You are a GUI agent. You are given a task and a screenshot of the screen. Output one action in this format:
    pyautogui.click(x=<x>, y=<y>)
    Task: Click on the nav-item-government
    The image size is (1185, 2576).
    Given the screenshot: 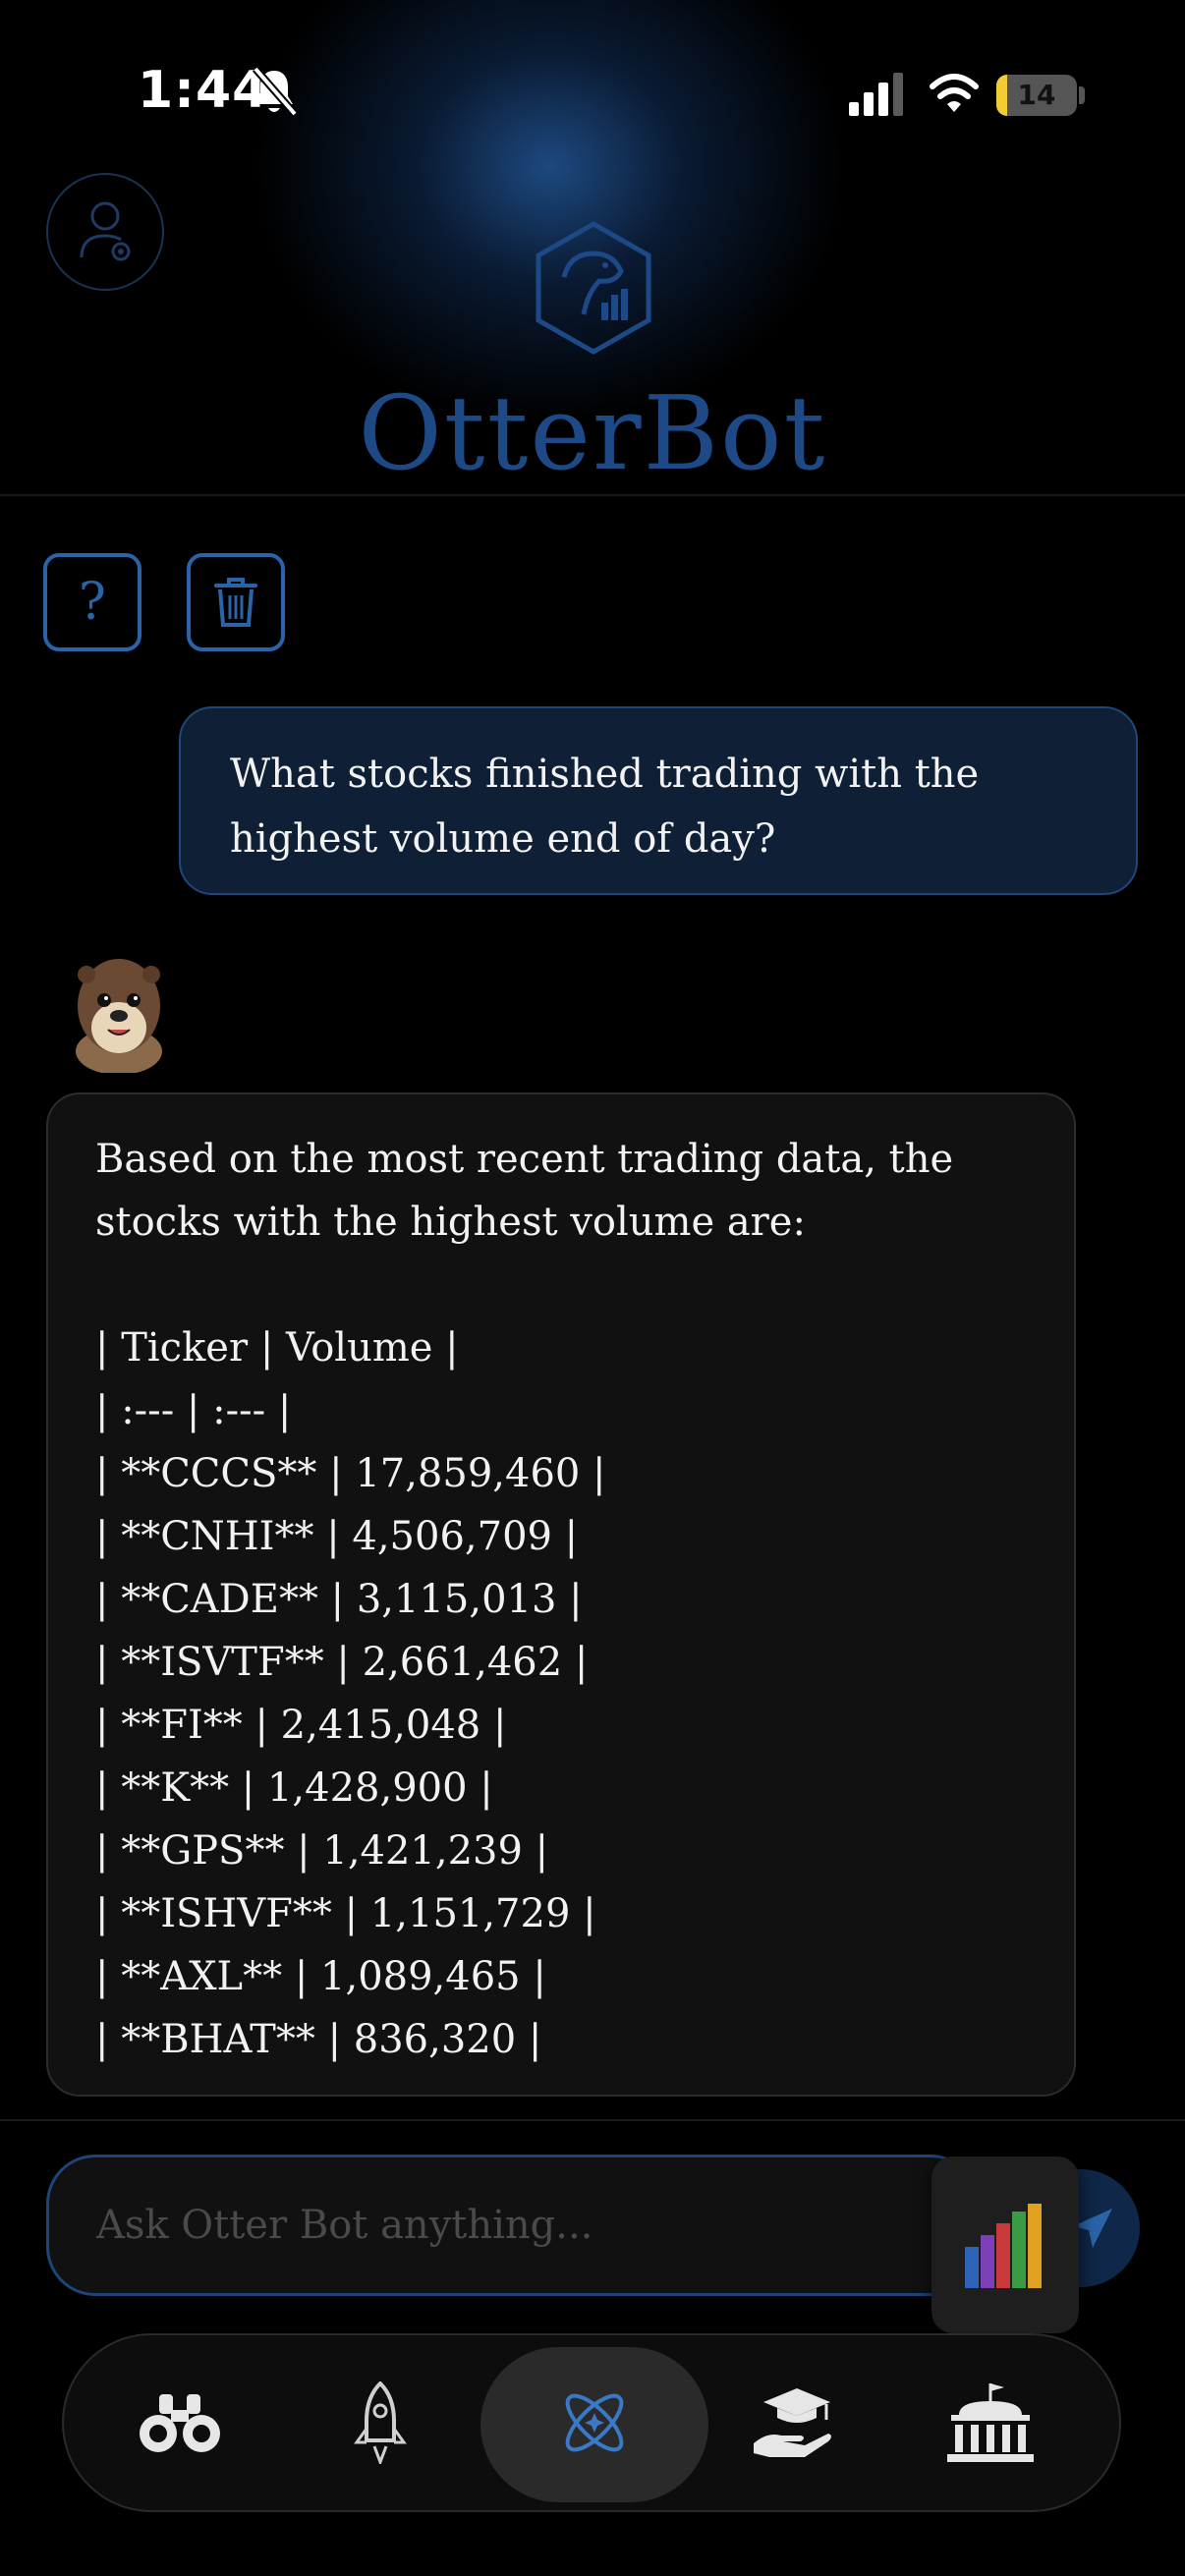 What is the action you would take?
    pyautogui.click(x=991, y=2422)
    